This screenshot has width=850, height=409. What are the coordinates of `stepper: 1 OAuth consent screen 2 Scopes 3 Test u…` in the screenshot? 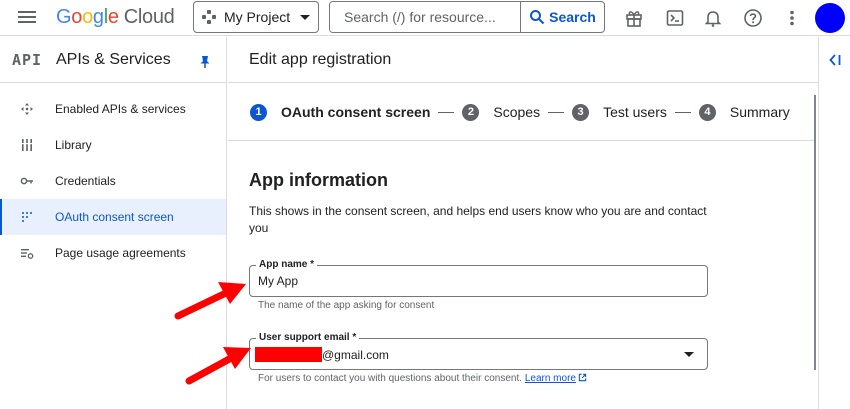 It's located at (522, 112).